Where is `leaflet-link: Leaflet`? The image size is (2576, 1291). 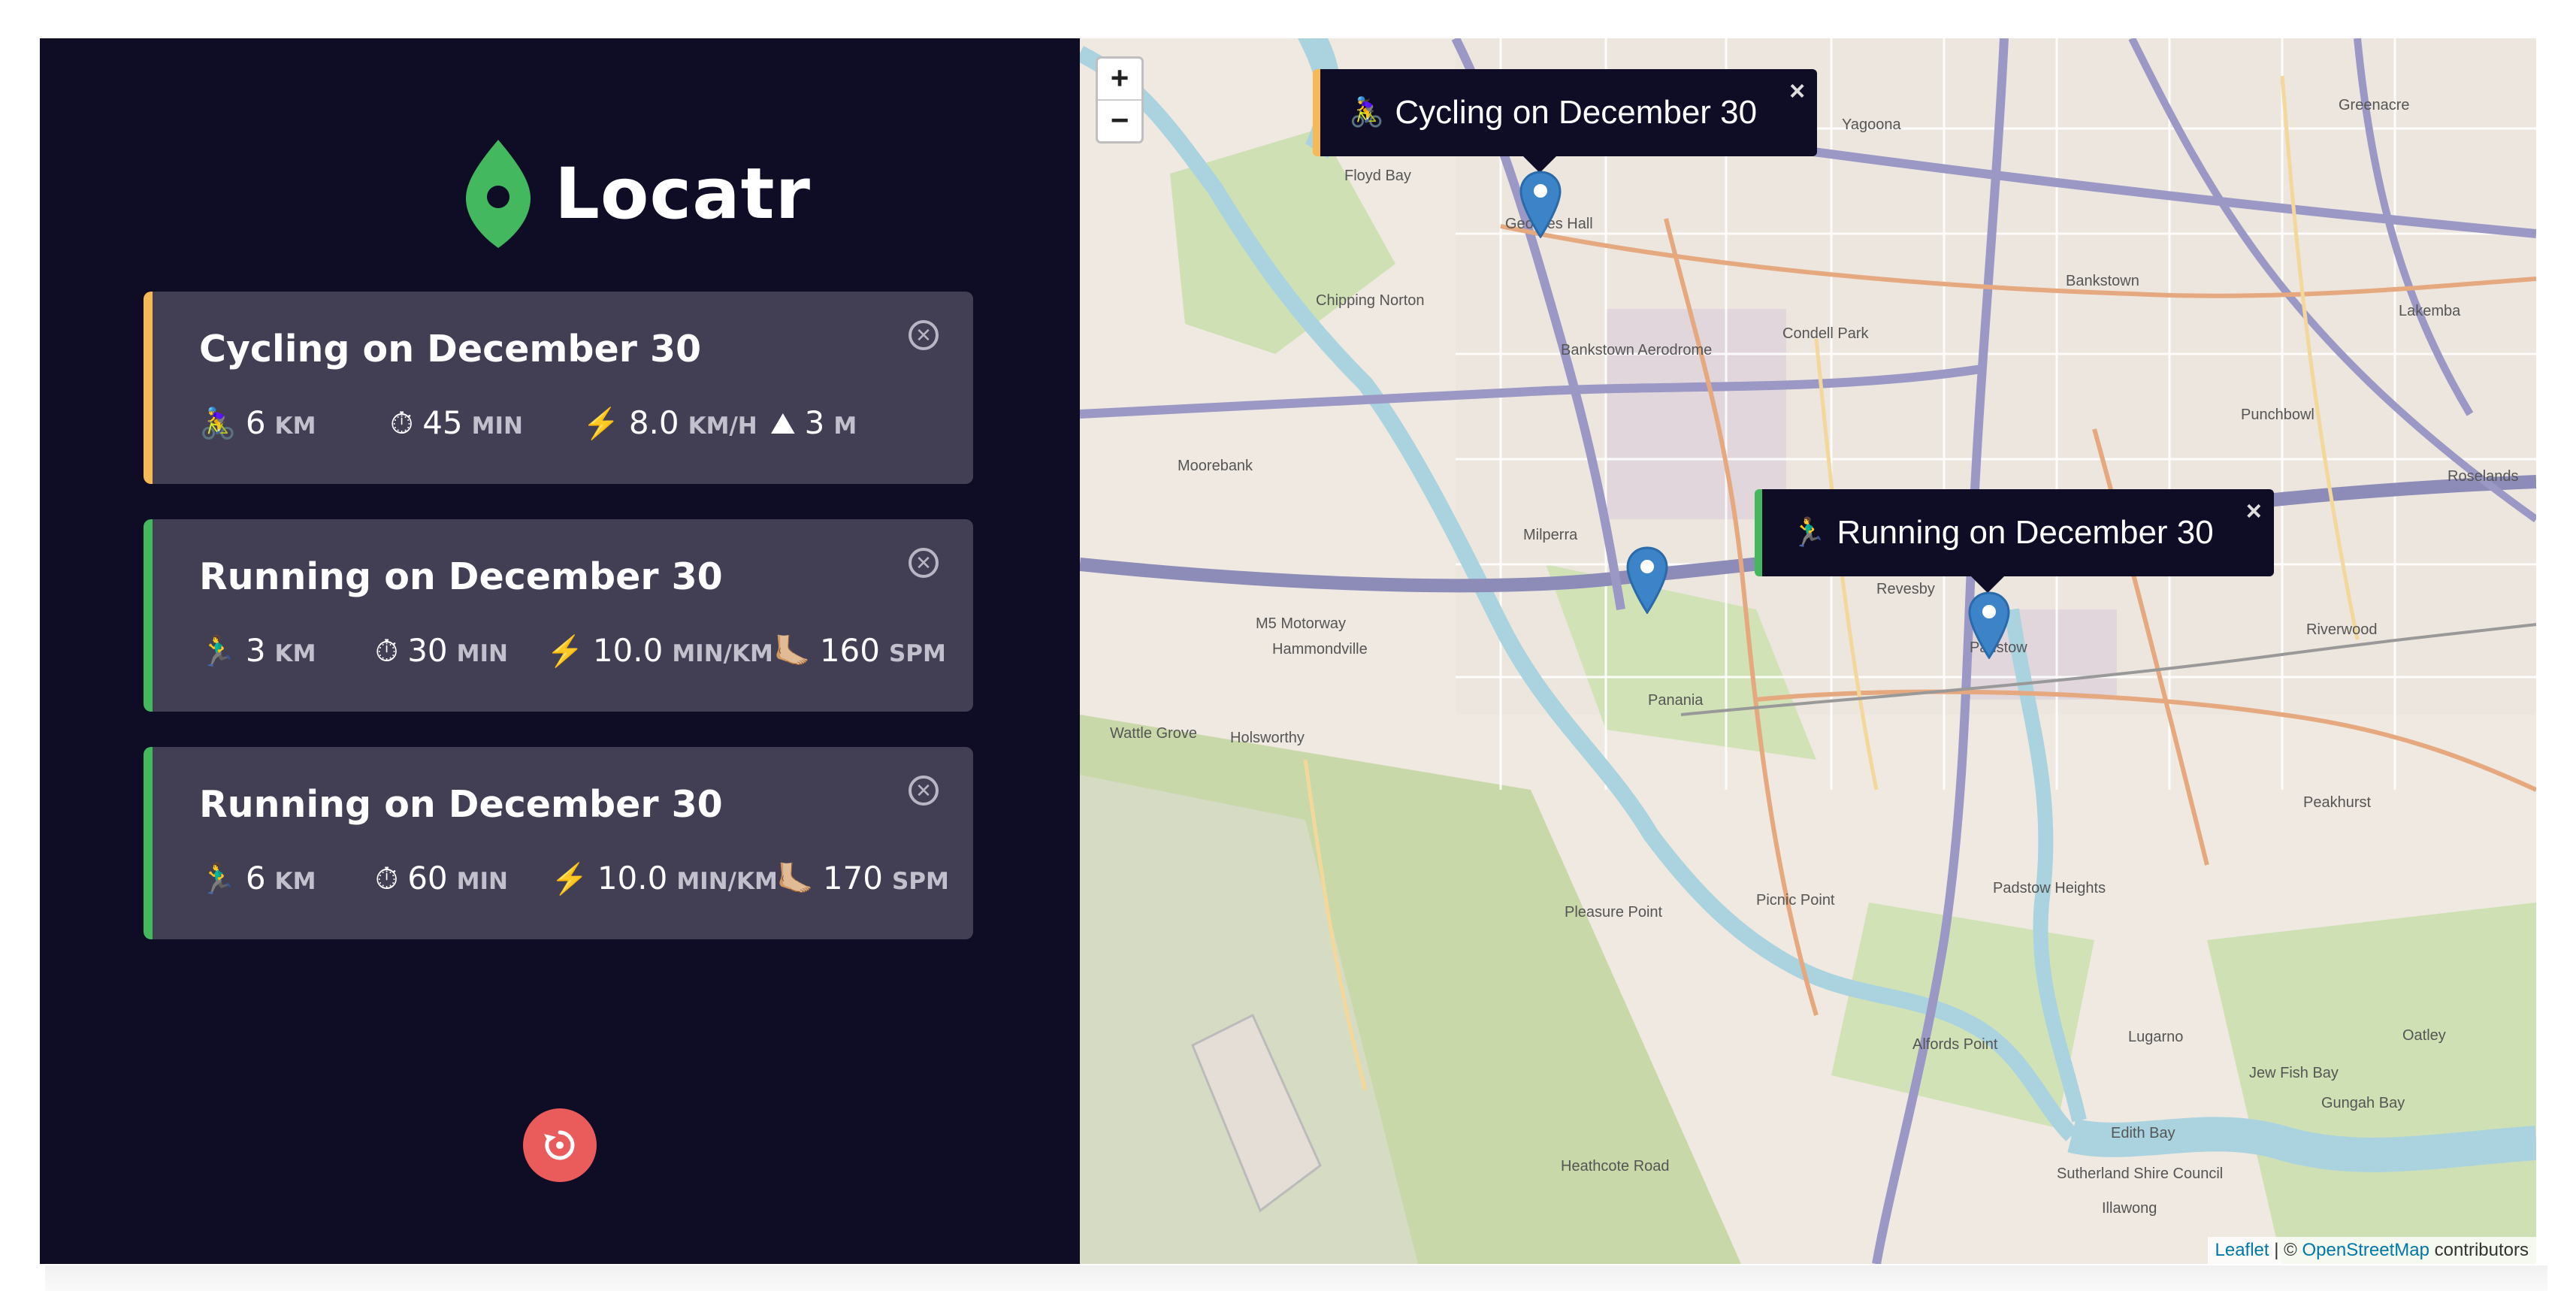 leaflet-link: Leaflet is located at coordinates (2242, 1250).